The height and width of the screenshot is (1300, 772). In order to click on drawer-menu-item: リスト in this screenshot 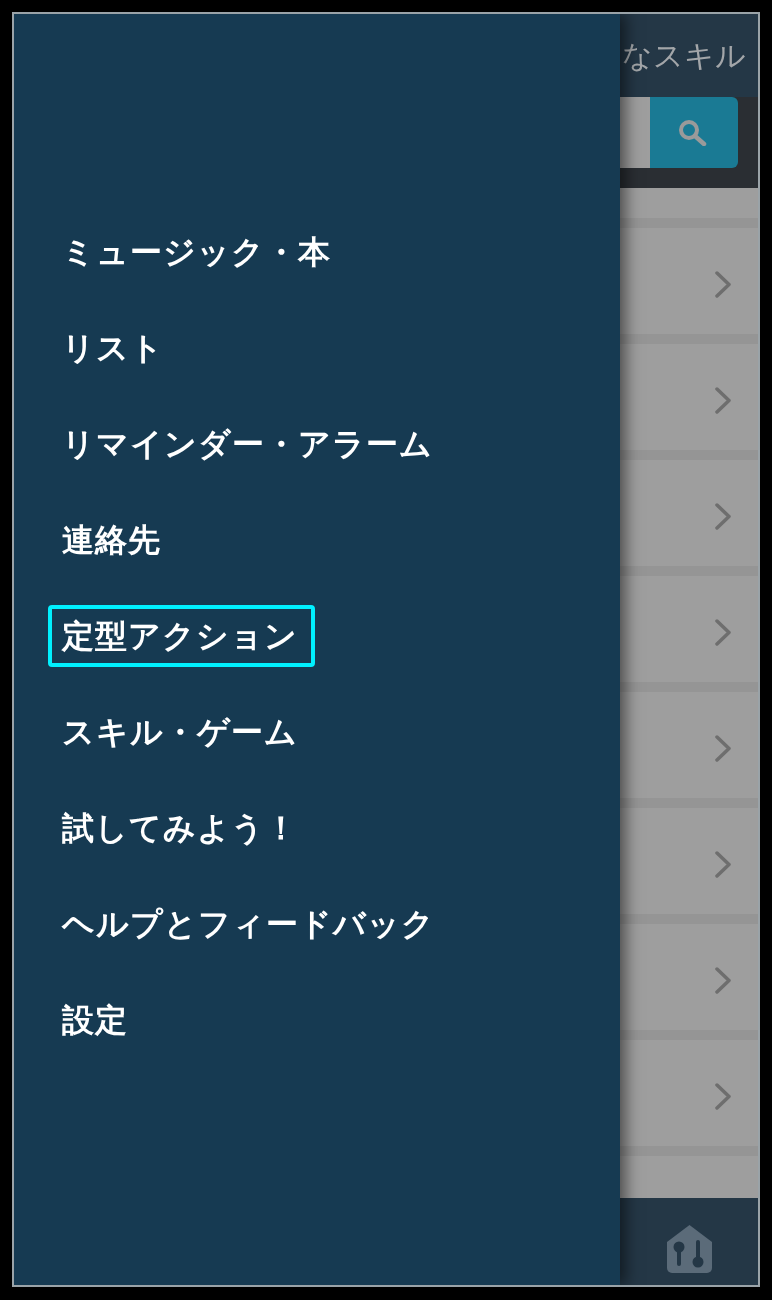, I will do `click(114, 348)`.